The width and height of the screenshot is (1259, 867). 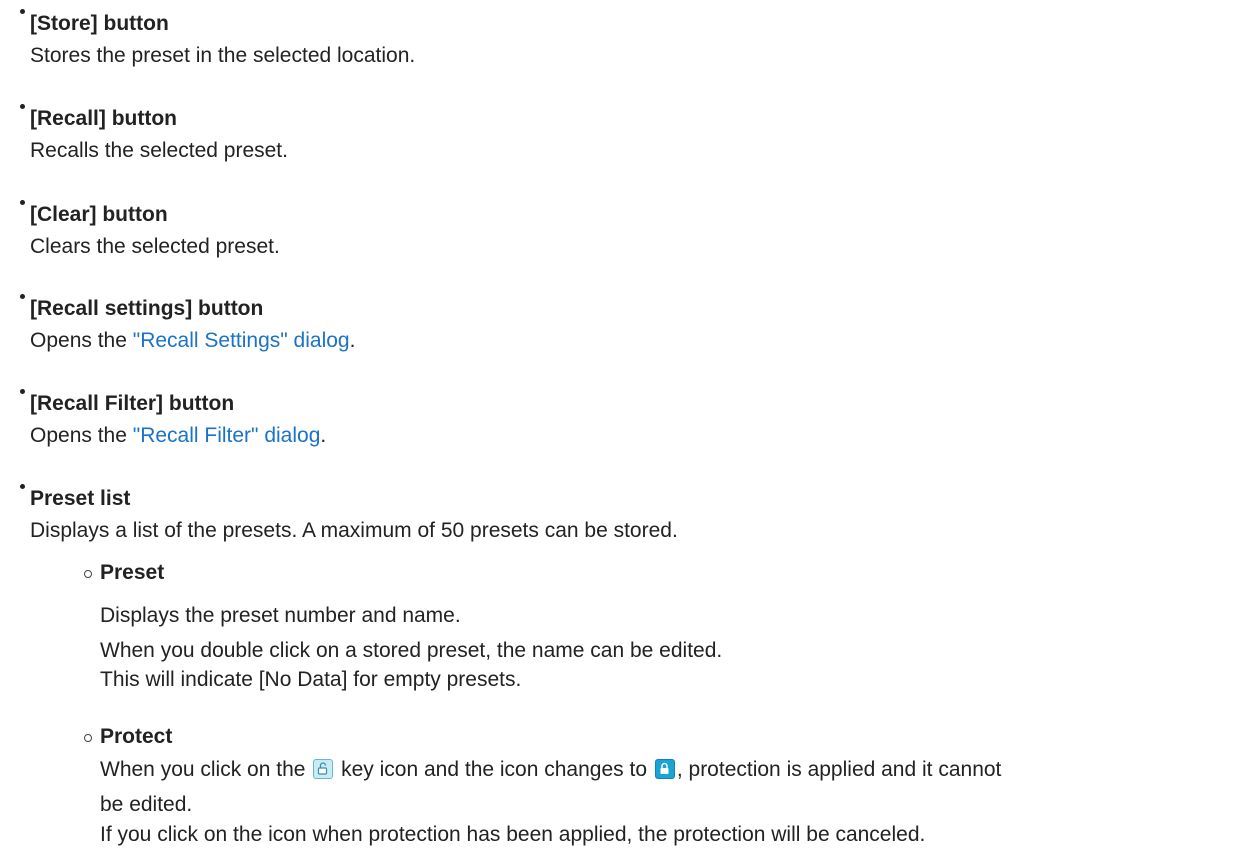 I want to click on protect-description-line: be edited., so click(x=146, y=804).